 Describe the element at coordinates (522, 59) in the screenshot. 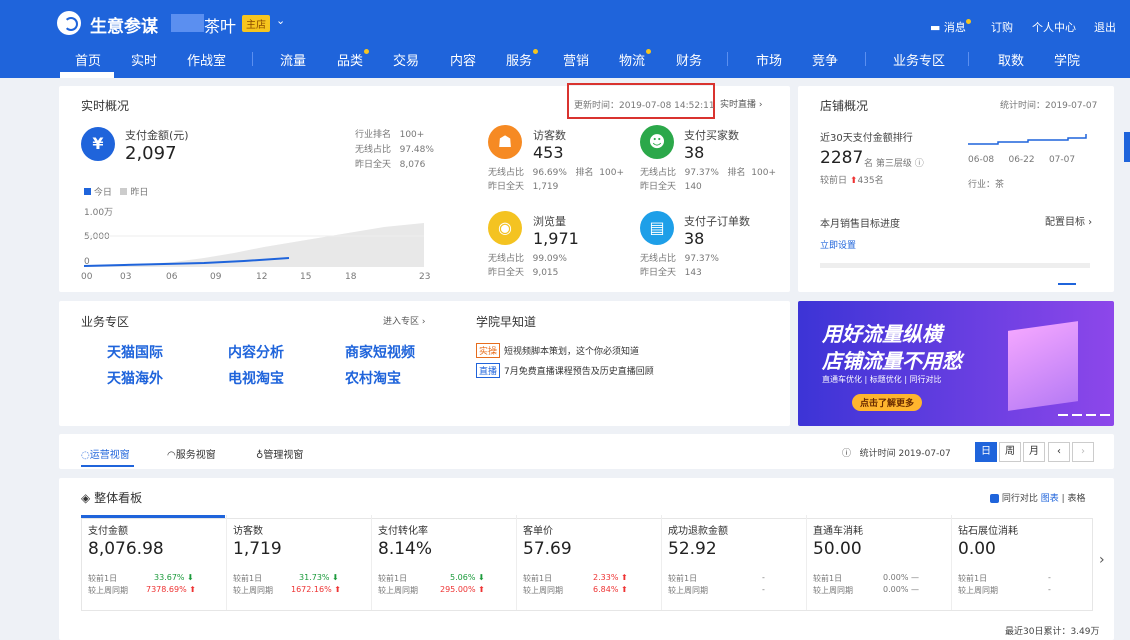

I see `nav-item-service: 服务` at that location.